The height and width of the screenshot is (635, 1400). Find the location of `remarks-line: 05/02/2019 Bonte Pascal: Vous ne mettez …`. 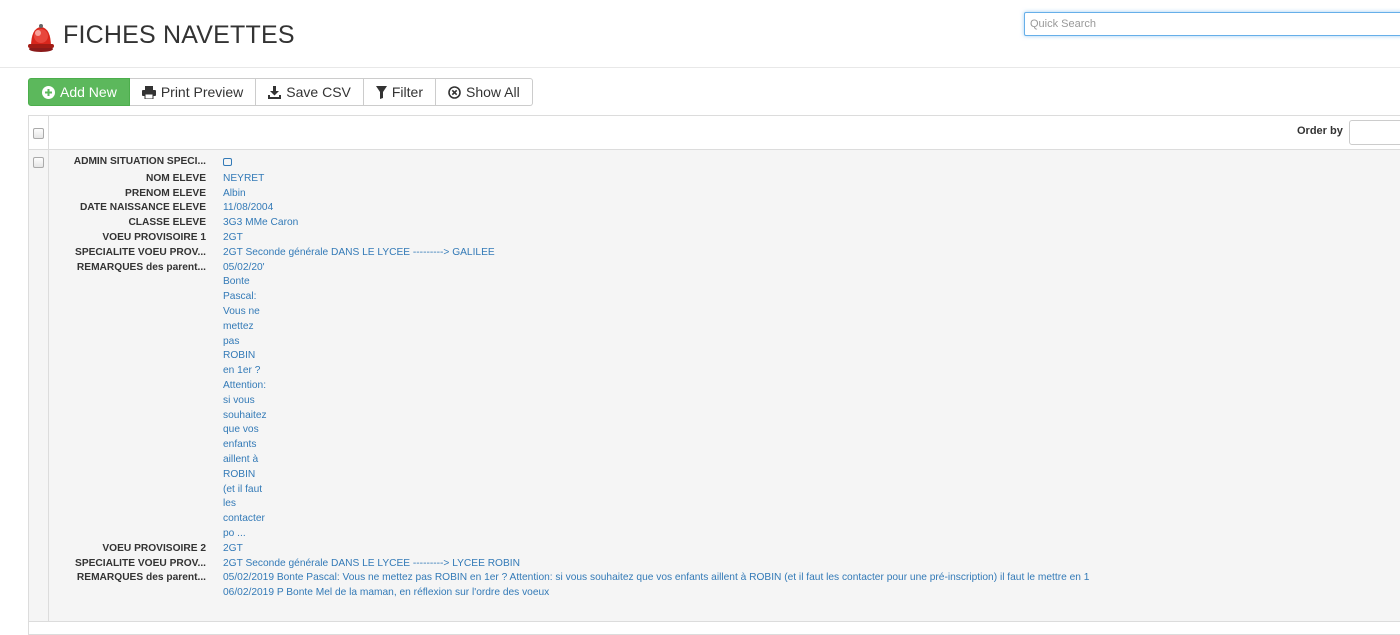

remarks-line: 05/02/2019 Bonte Pascal: Vous ne mettez … is located at coordinates (656, 578).